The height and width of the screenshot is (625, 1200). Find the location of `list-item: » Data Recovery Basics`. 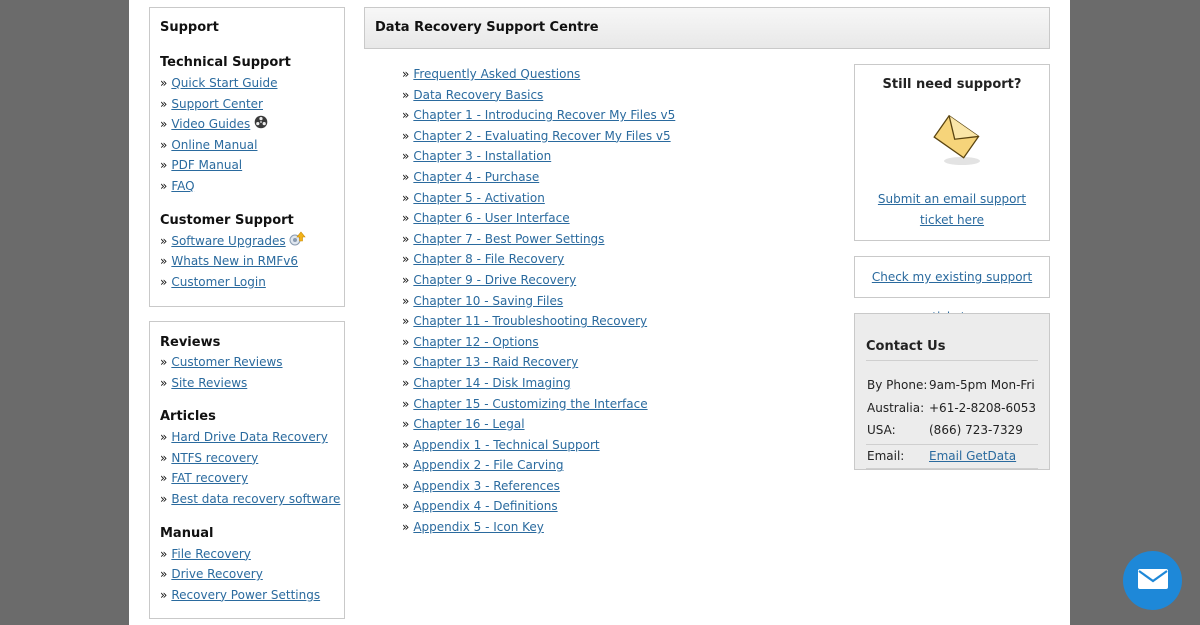

list-item: » Data Recovery Basics is located at coordinates (473, 94).